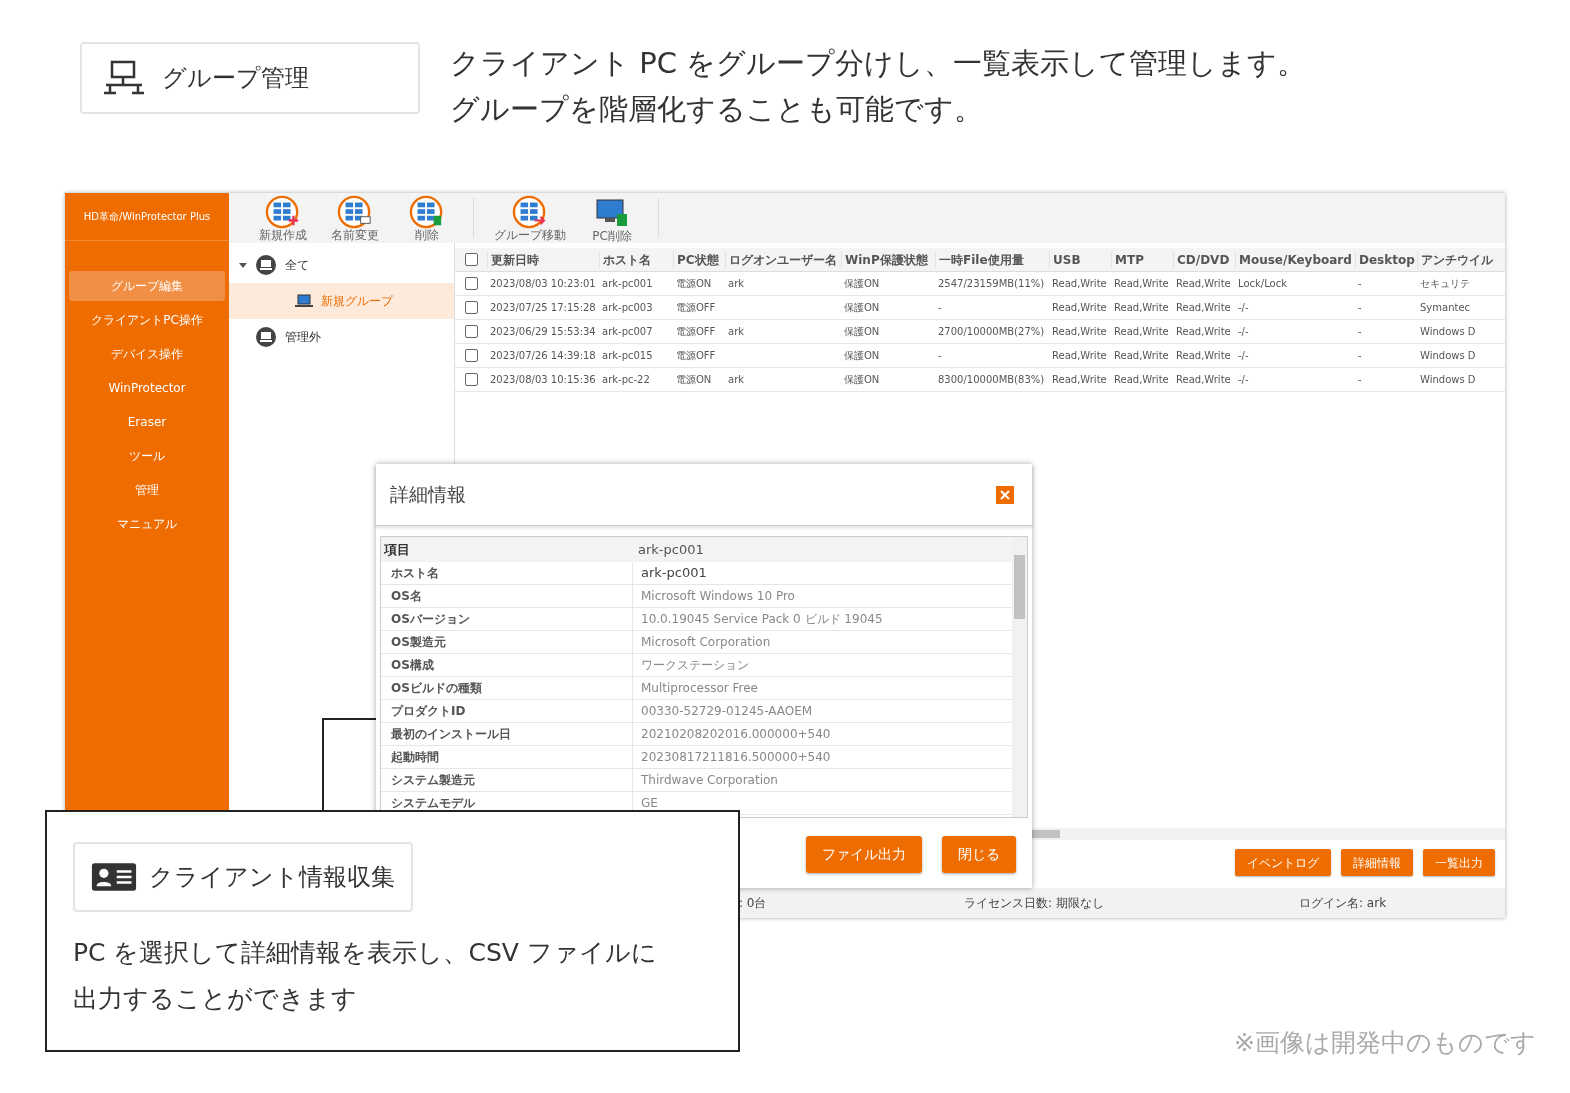 The height and width of the screenshot is (1093, 1570). What do you see at coordinates (507, 665) in the screenshot?
I see `table-cell: OS構成` at bounding box center [507, 665].